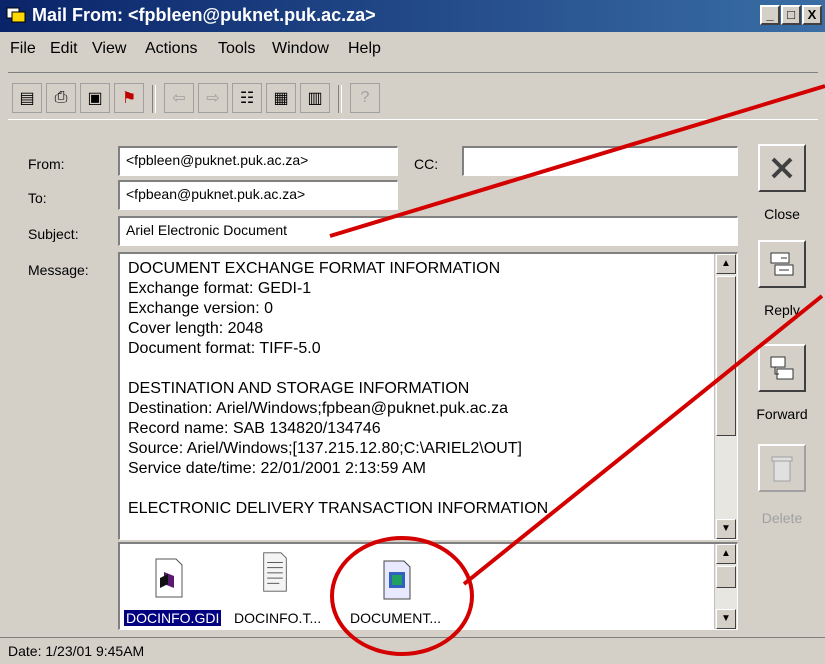  I want to click on window-tile-button: ▥, so click(315, 98).